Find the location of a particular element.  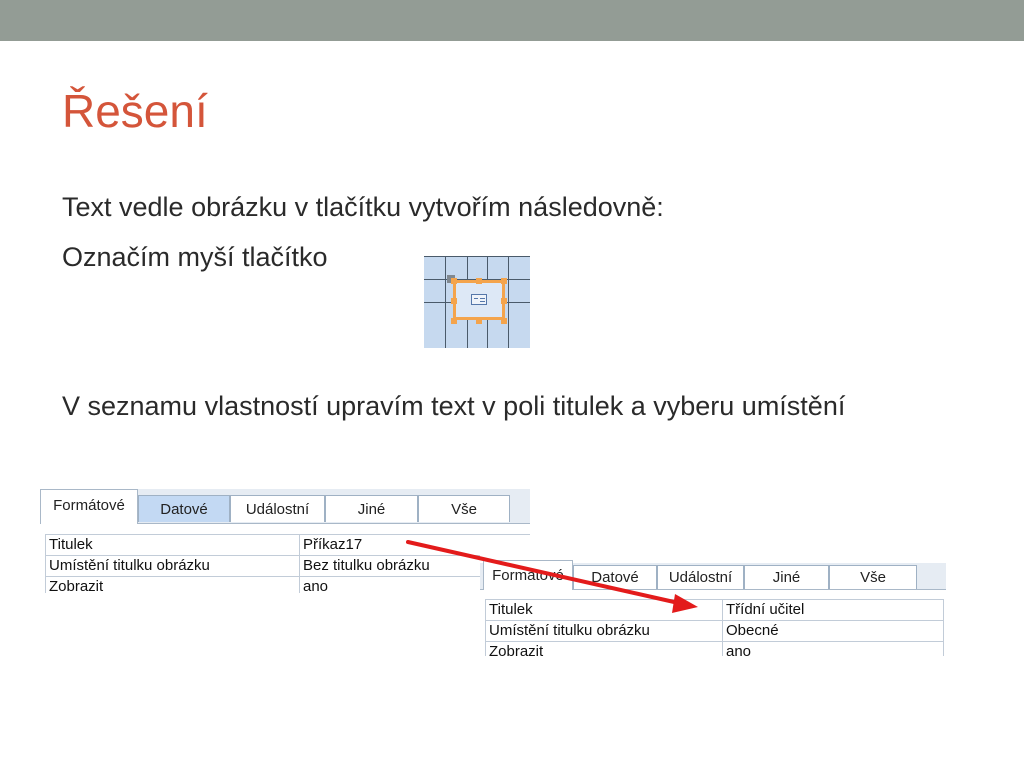

property-value: Příkaz17 is located at coordinates (414, 545).